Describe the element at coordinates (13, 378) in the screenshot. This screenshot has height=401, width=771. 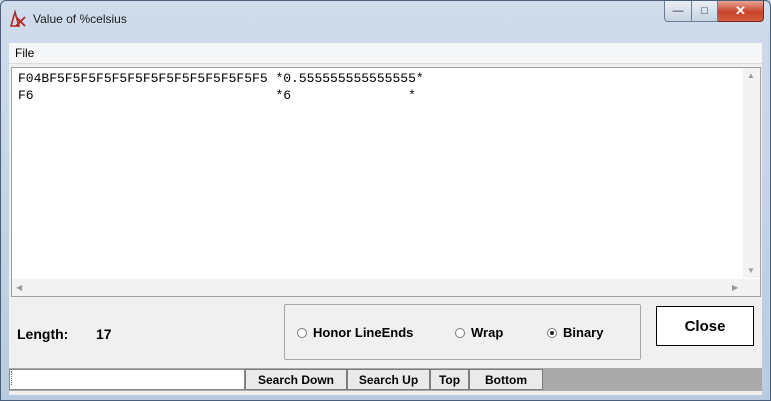
I see `grip-icon` at that location.